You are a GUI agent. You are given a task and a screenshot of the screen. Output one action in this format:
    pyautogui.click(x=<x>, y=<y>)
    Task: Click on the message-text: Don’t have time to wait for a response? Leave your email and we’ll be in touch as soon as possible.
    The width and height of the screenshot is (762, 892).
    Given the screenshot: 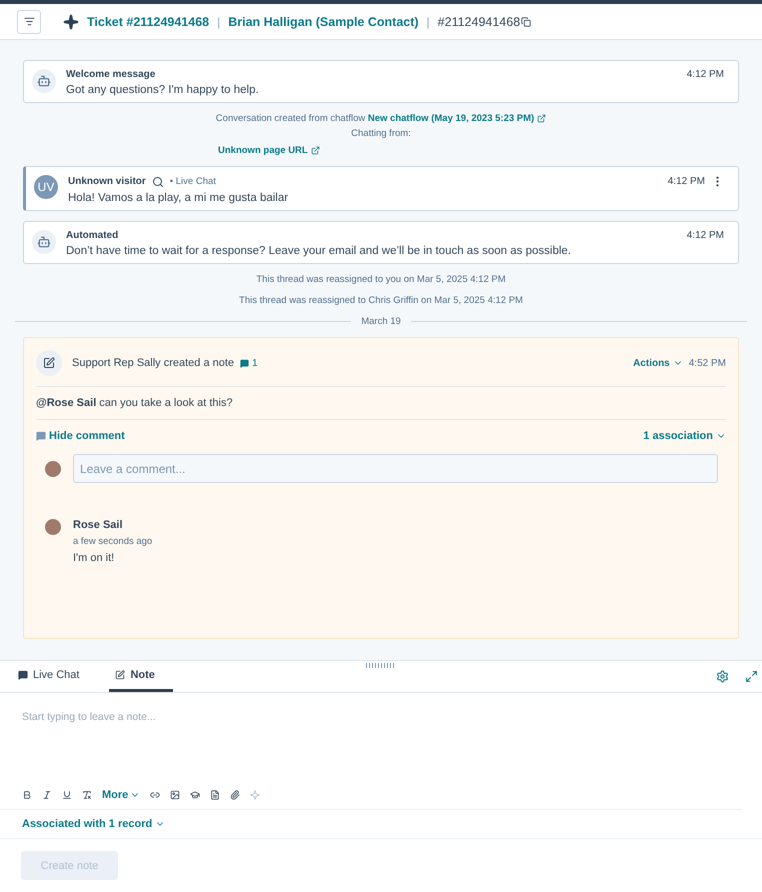 What is the action you would take?
    pyautogui.click(x=319, y=251)
    